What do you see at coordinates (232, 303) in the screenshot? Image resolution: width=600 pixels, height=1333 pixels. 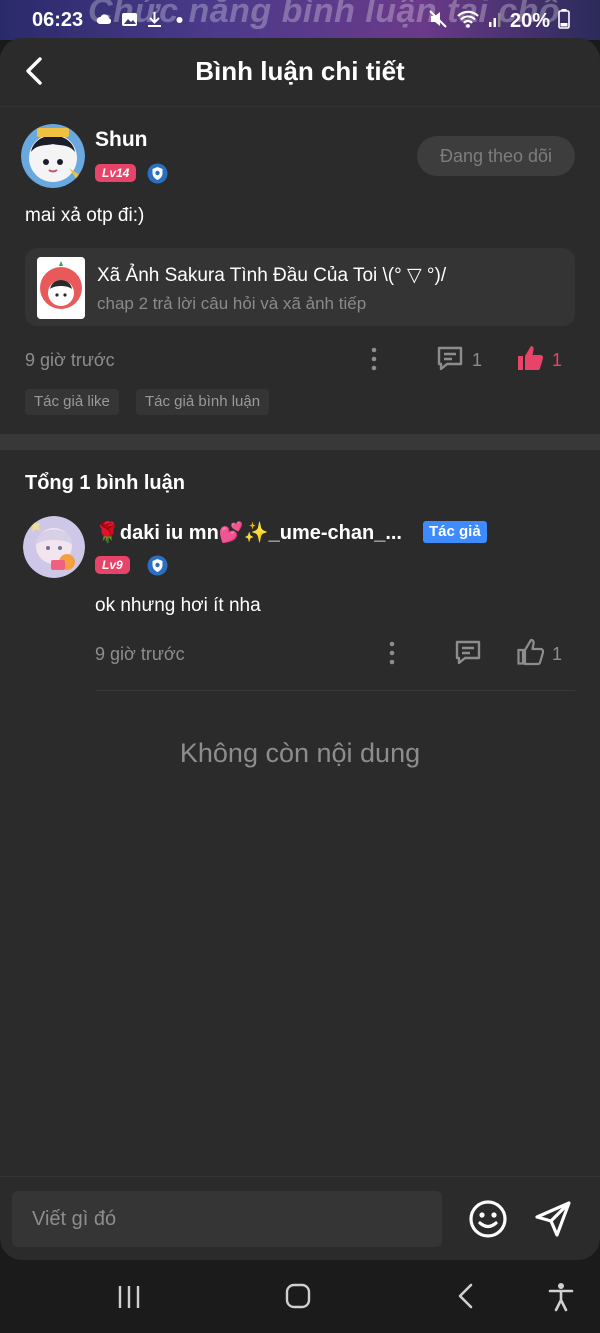 I see `story-subtitle: chap 2 trả lời câu hỏi và xã ảnh tiếp` at bounding box center [232, 303].